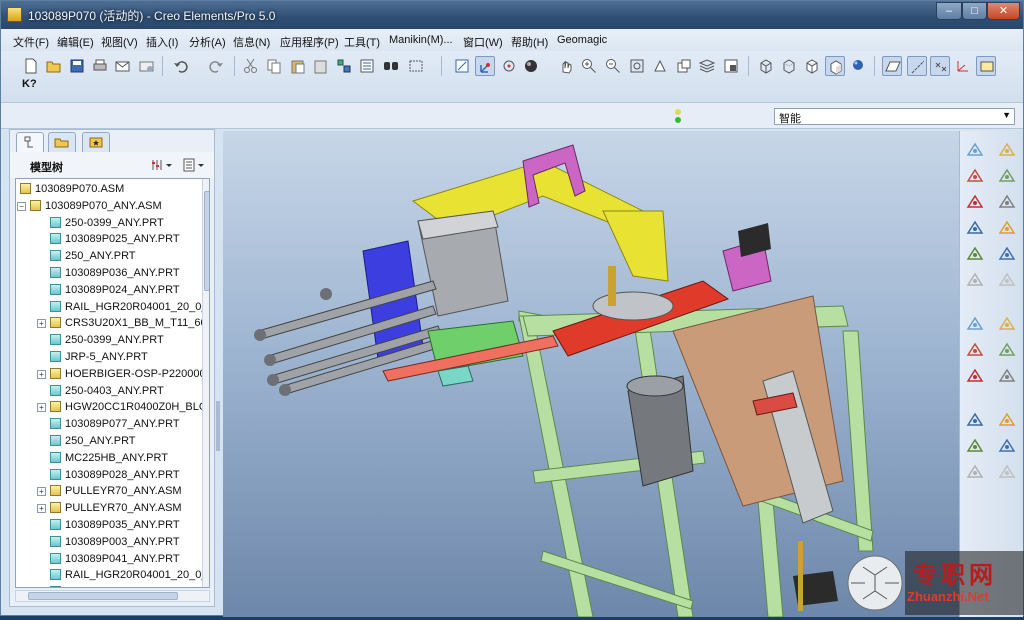 Image resolution: width=1024 pixels, height=620 pixels. What do you see at coordinates (1007, 150) in the screenshot?
I see `datum-plane-icon` at bounding box center [1007, 150].